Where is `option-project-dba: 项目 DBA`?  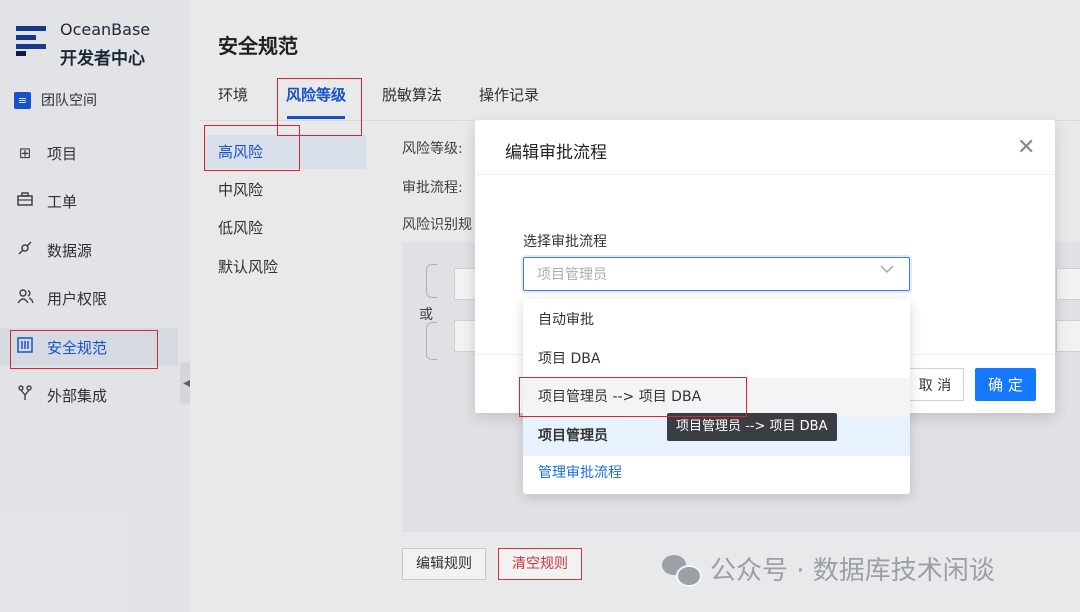
option-project-dba: 项目 DBA is located at coordinates (716, 359).